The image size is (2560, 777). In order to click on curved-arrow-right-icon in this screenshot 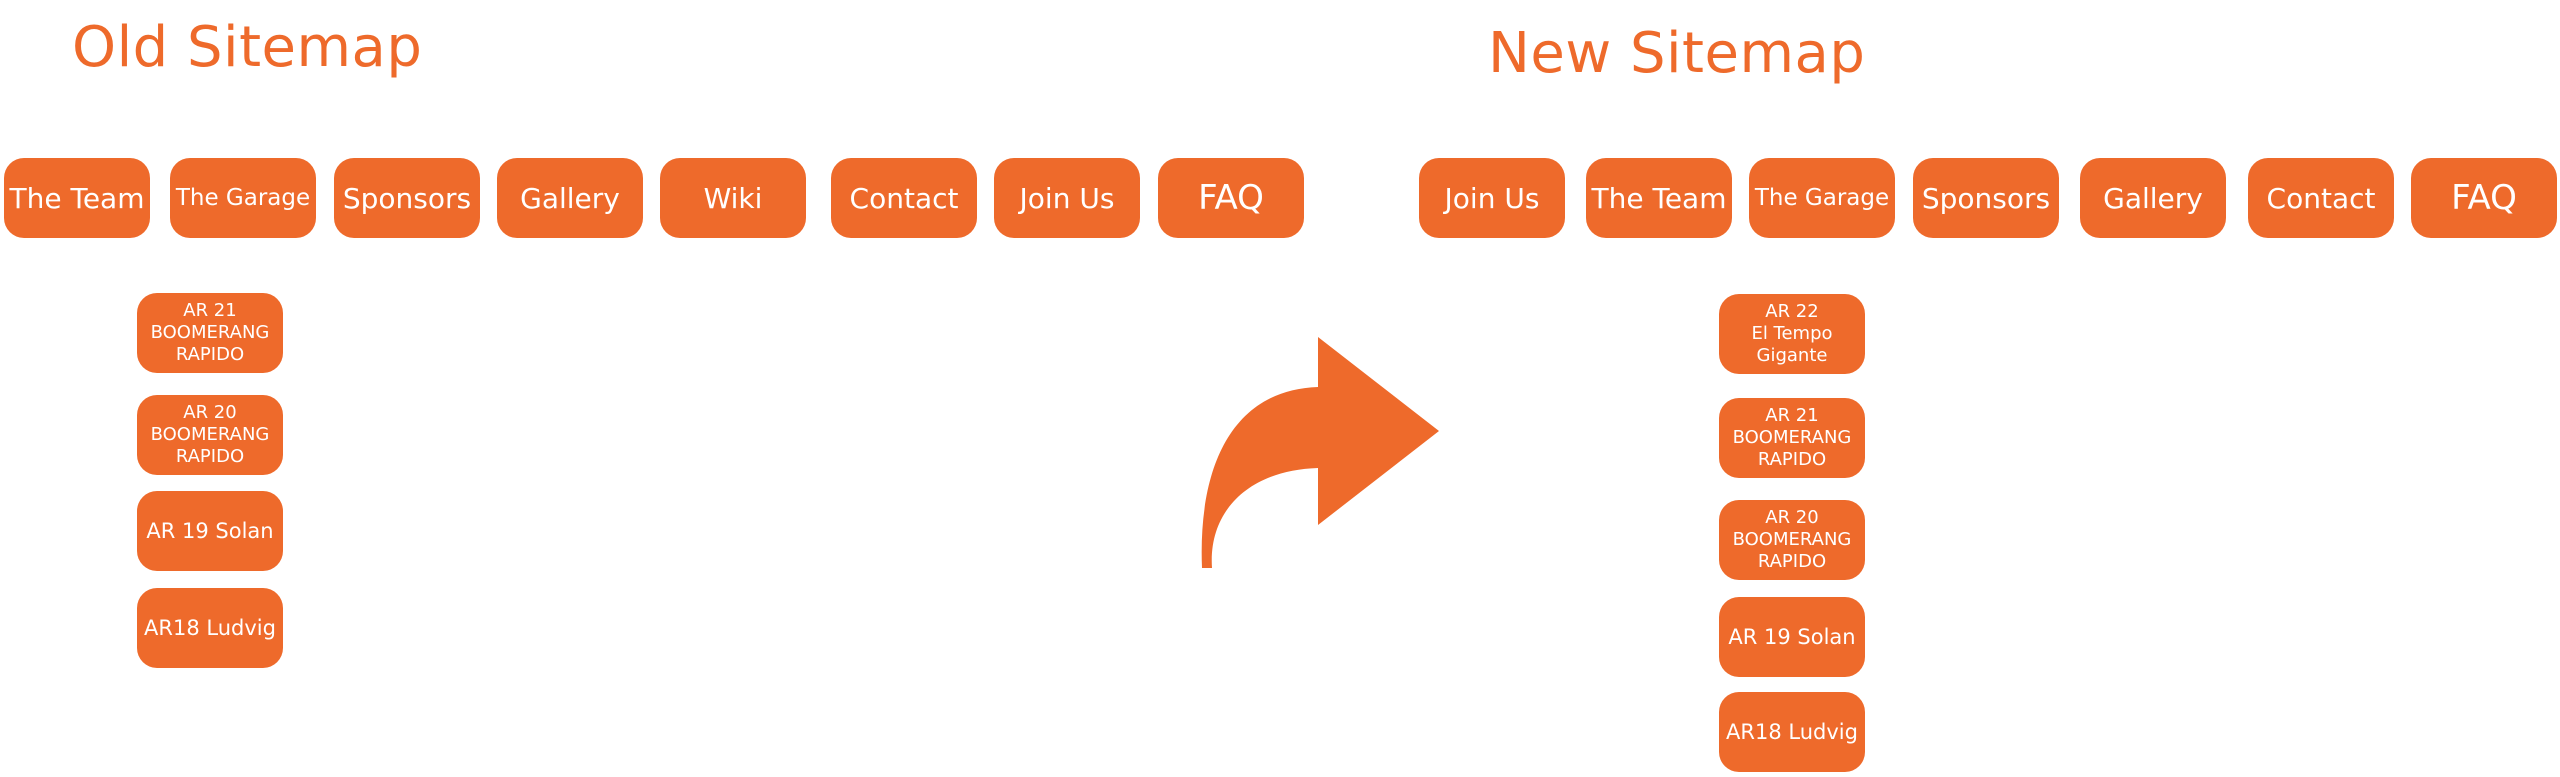, I will do `click(1320, 452)`.